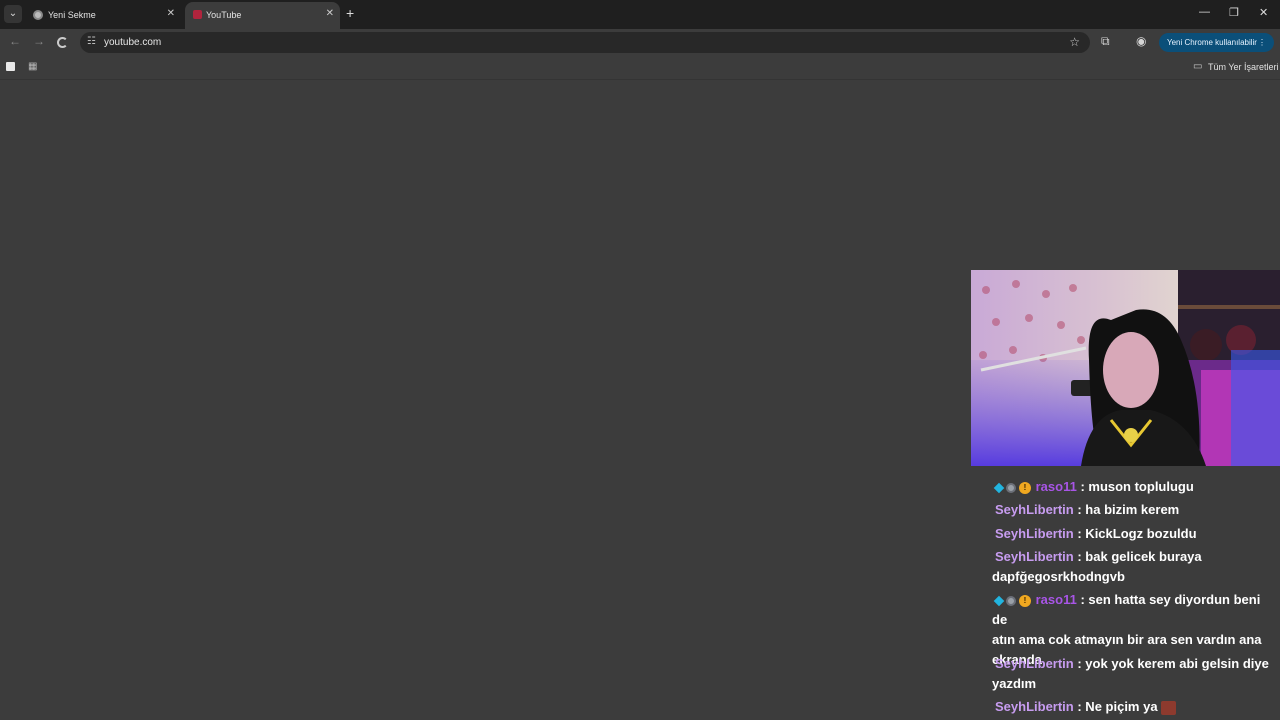  What do you see at coordinates (1014, 683) in the screenshot?
I see `chat-text-cont: yazdım` at bounding box center [1014, 683].